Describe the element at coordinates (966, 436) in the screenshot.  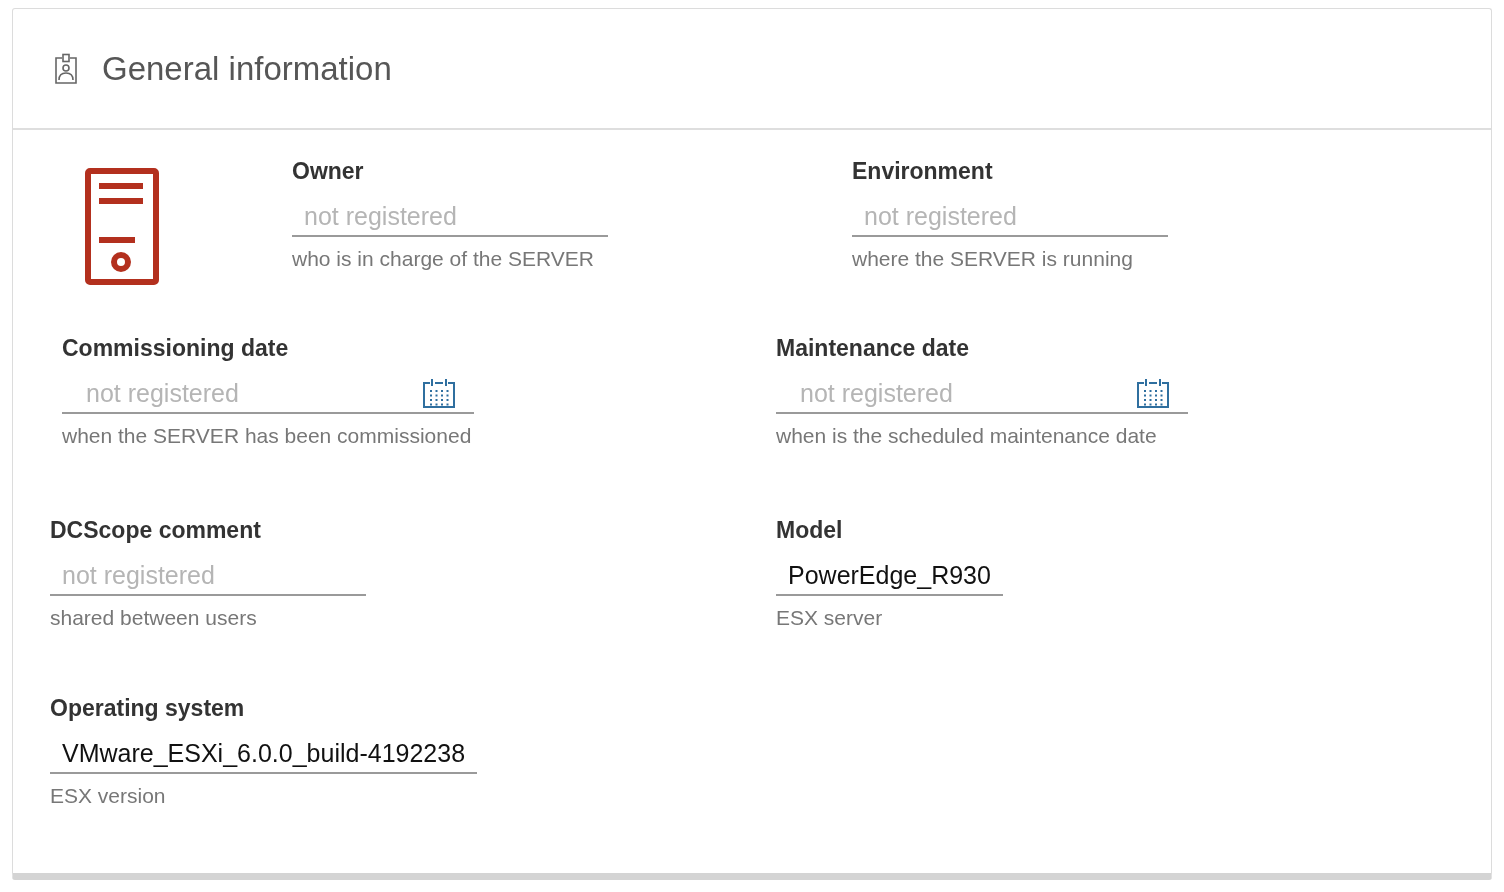
I see `field-hint: when is the scheduled maintenance date` at that location.